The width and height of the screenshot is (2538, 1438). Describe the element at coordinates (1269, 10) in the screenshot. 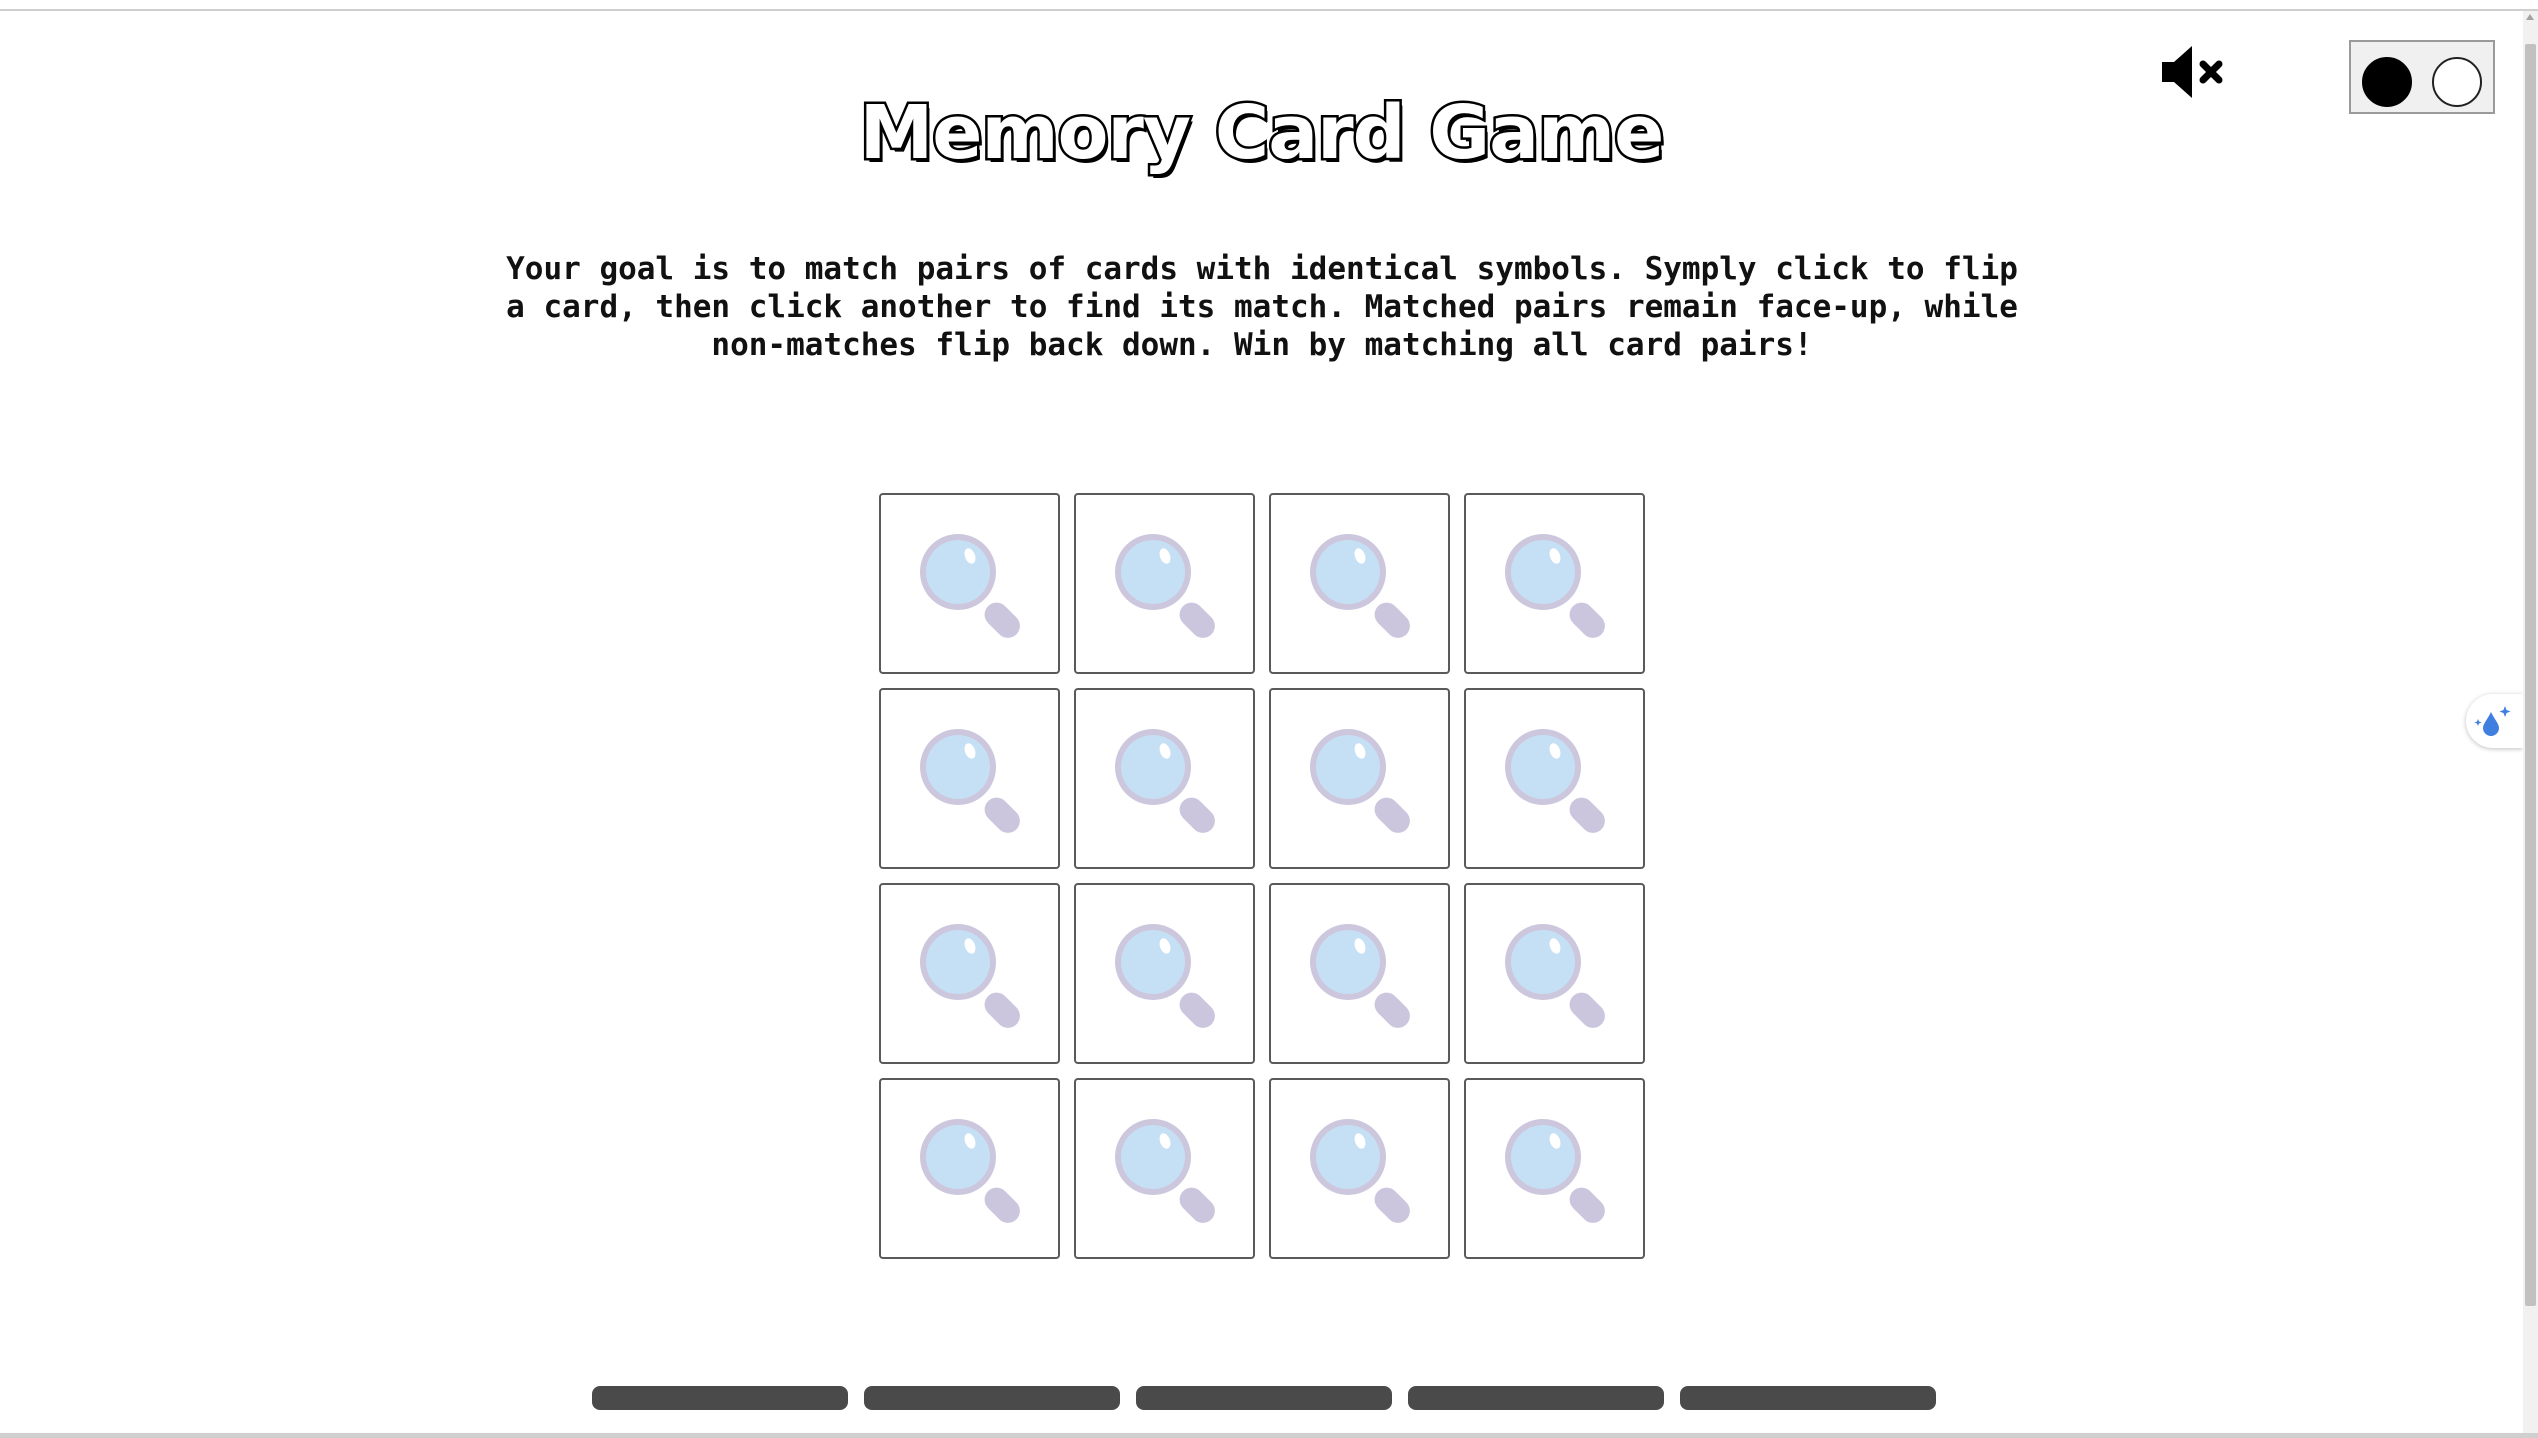

I see `top-divider` at that location.